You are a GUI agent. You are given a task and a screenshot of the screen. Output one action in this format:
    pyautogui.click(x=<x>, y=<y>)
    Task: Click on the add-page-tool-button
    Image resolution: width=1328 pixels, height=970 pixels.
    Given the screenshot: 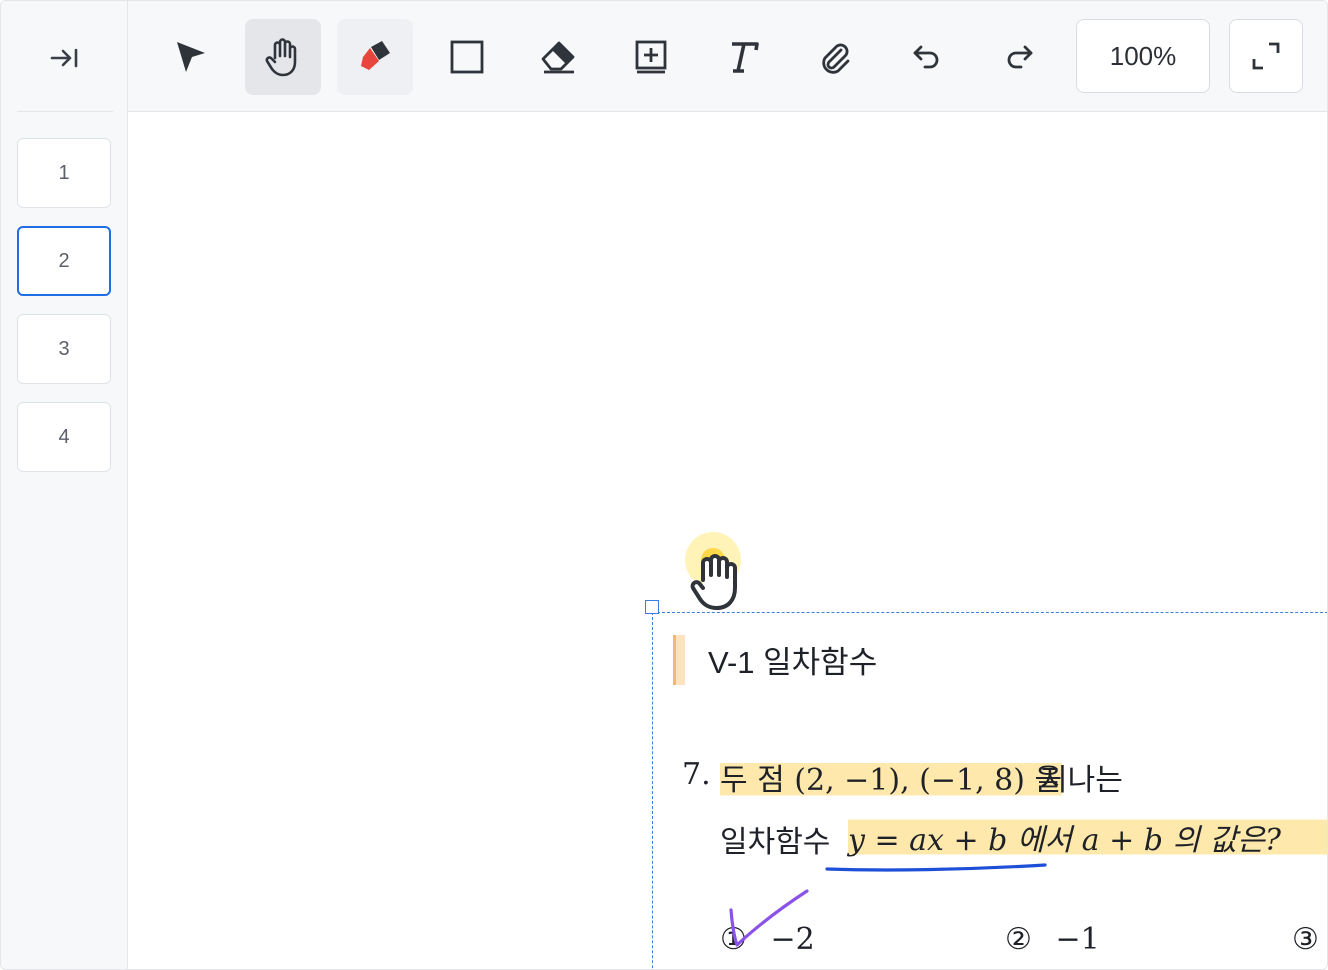 What is the action you would take?
    pyautogui.click(x=651, y=57)
    